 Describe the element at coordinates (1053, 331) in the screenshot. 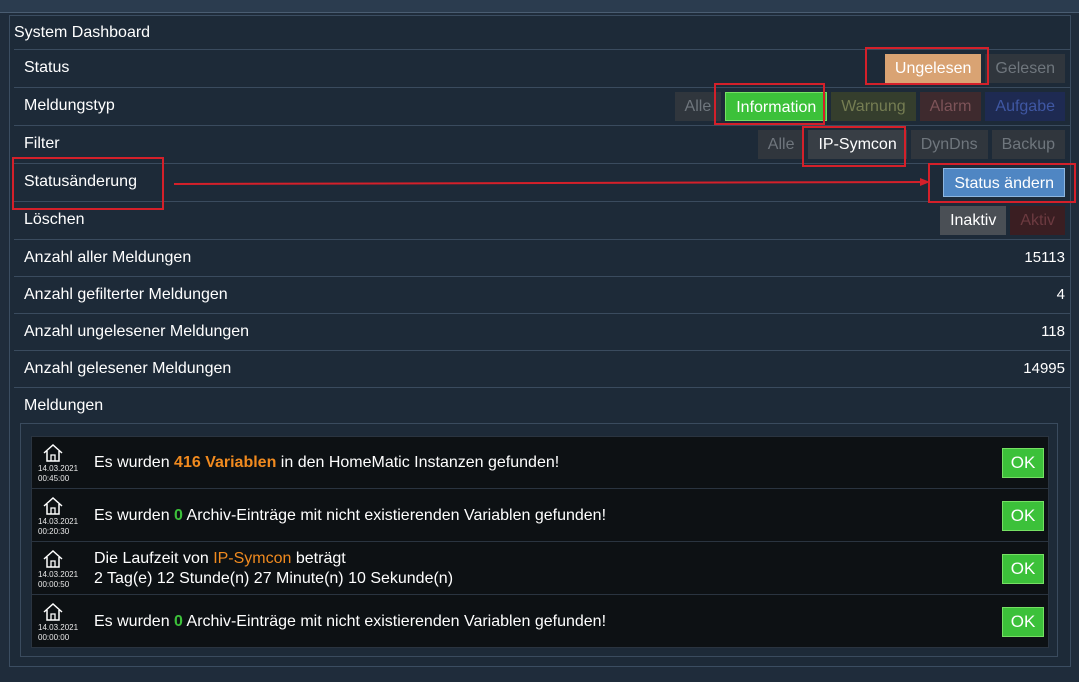

I see `stat-value: 118` at that location.